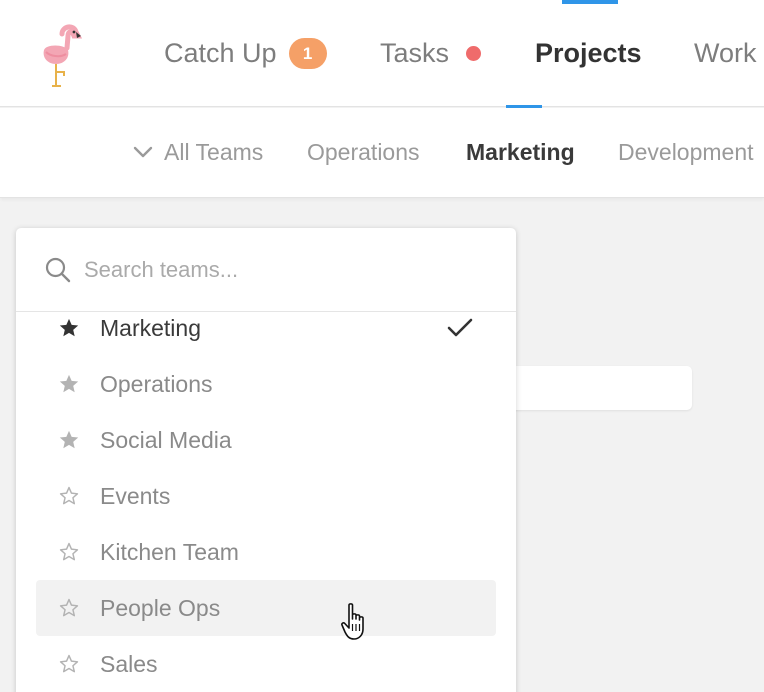 The width and height of the screenshot is (764, 692). I want to click on team-item-sales: Sales, so click(266, 664).